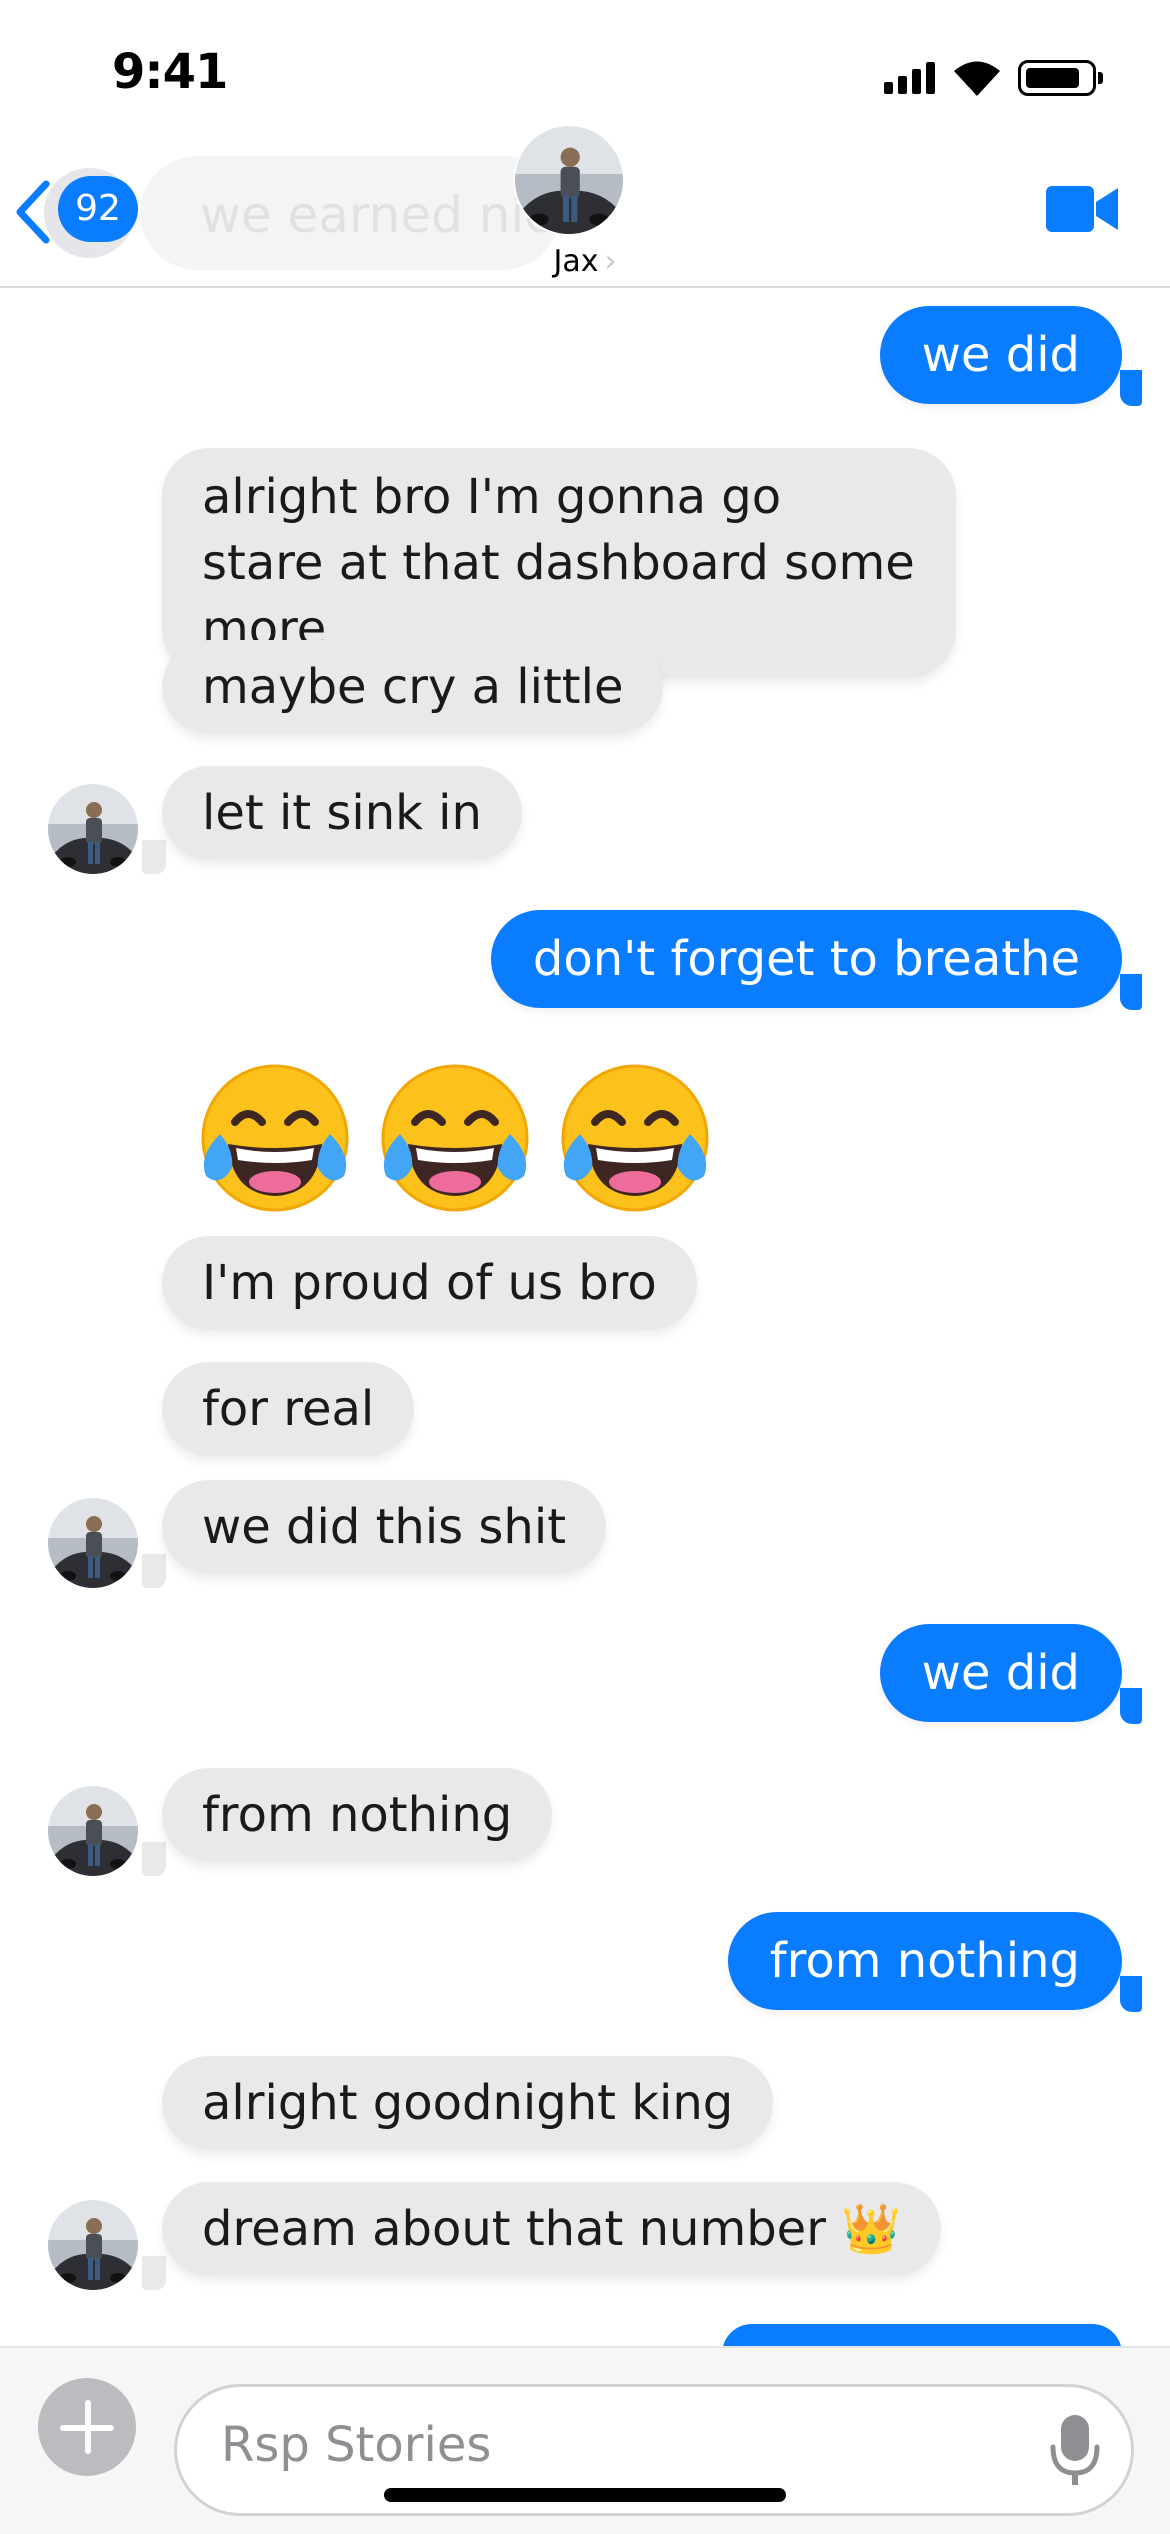 The image size is (1170, 2534). What do you see at coordinates (610, 261) in the screenshot?
I see `chevron-right-icon: ›` at bounding box center [610, 261].